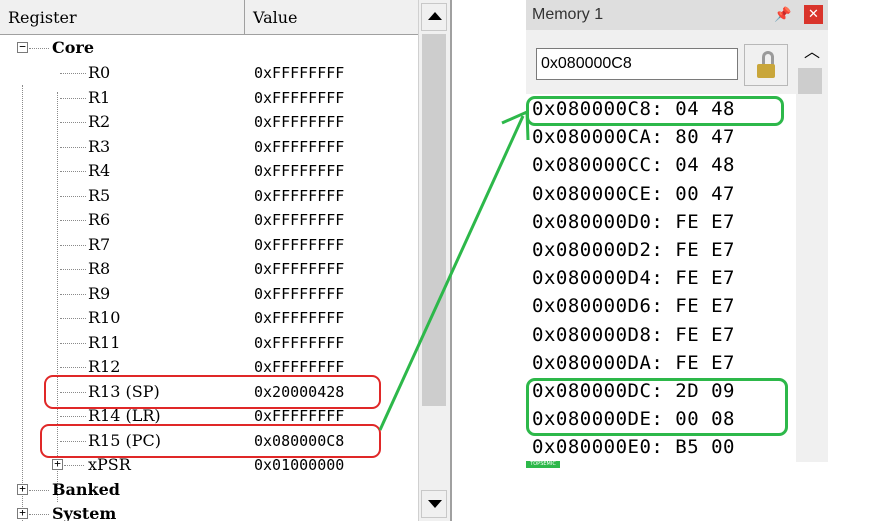 The width and height of the screenshot is (878, 521). I want to click on close-icon: ✕, so click(813, 14).